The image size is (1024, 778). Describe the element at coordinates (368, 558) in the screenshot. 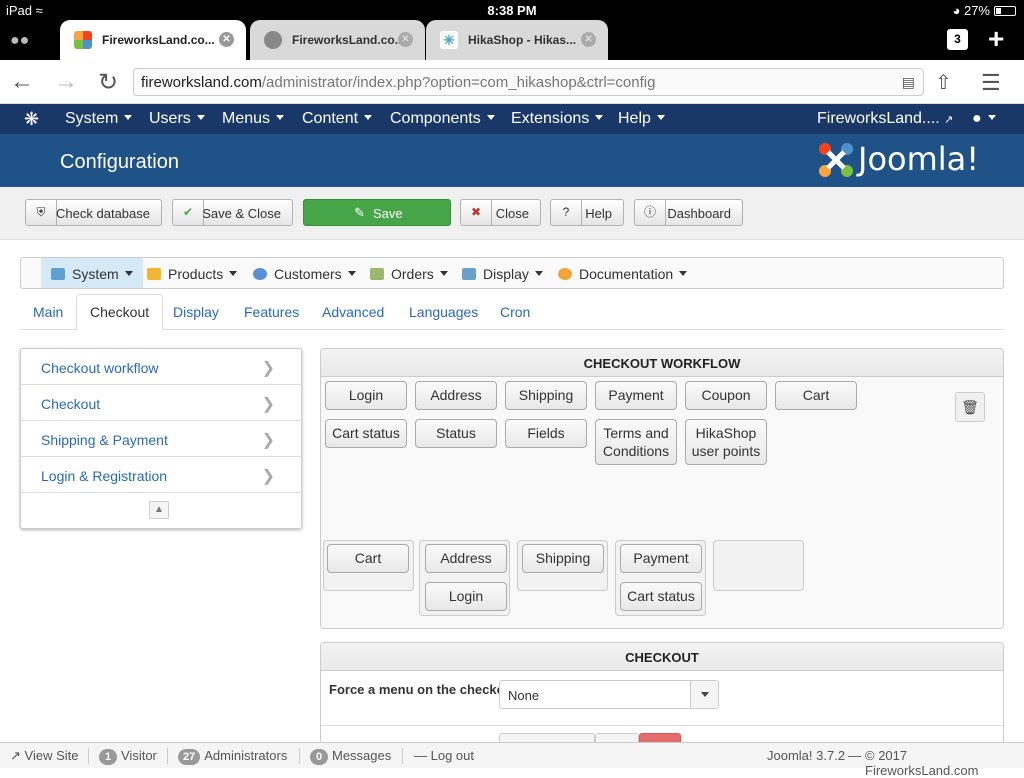

I see `step-item-cart: Cart` at that location.